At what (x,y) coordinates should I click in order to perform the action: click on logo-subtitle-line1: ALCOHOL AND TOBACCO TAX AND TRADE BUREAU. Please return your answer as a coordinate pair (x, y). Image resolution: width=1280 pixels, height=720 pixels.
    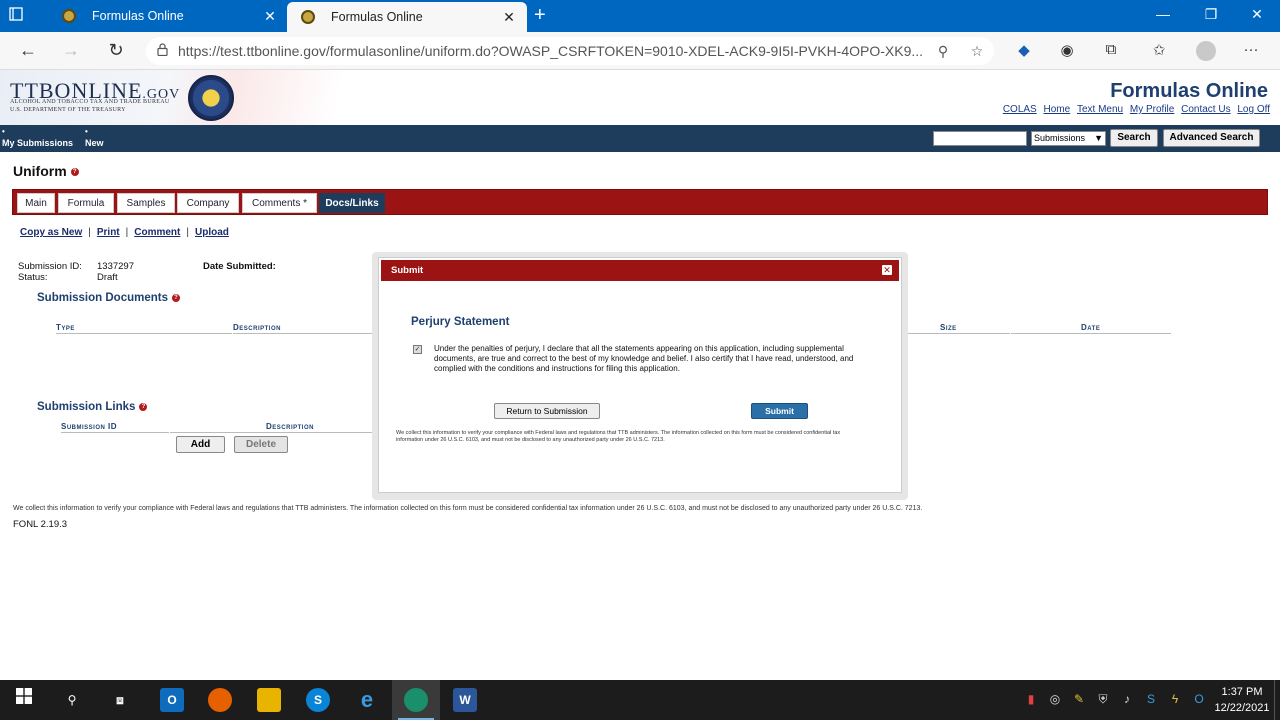
    Looking at the image, I should click on (90, 102).